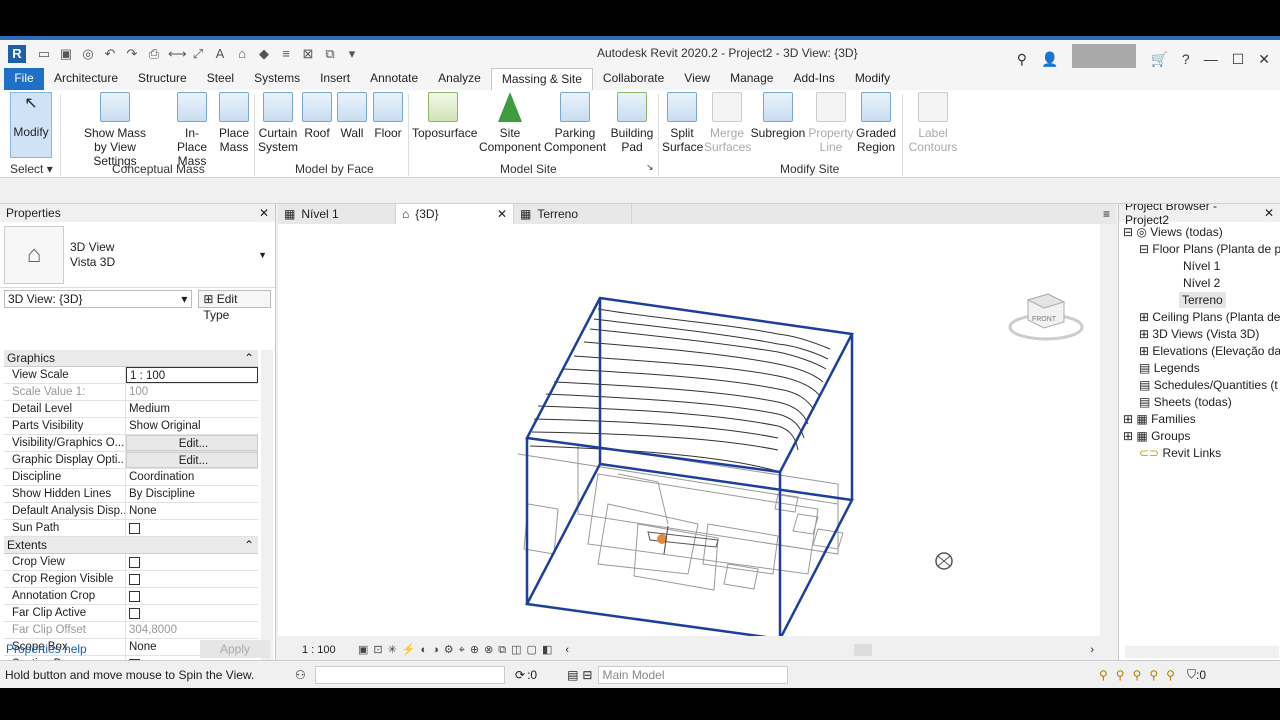  I want to click on roof-button: Roof, so click(317, 116).